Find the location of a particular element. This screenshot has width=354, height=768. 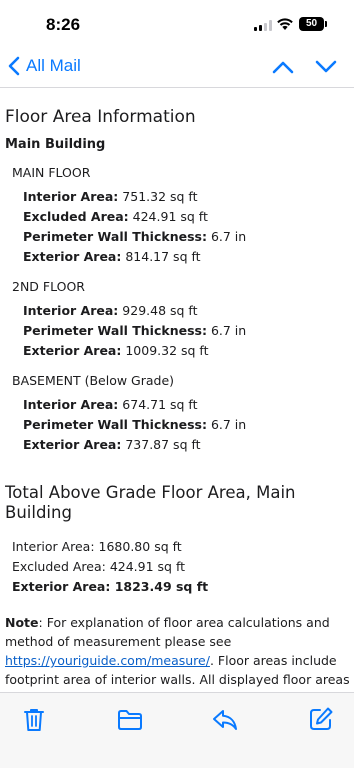

total-row: Interior Area: 1680.80 sq ft is located at coordinates (97, 546).